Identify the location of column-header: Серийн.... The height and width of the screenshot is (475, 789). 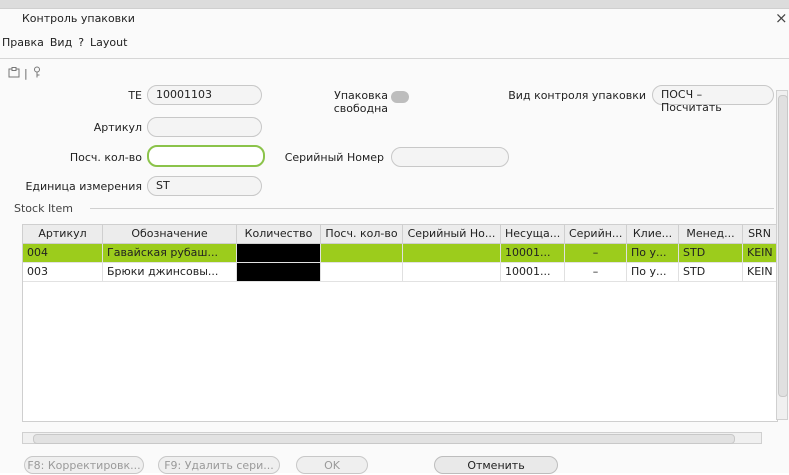
(596, 234).